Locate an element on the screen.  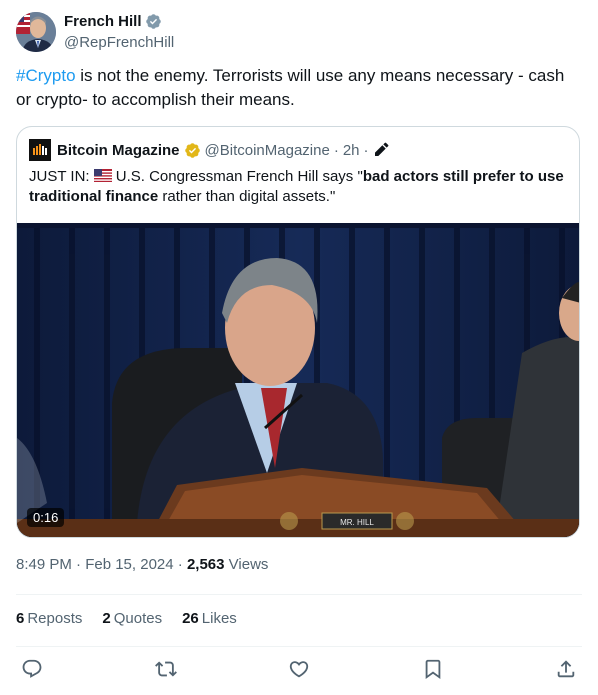
quoted-author-handle: @BitcoinMagazine is located at coordinates (267, 150).